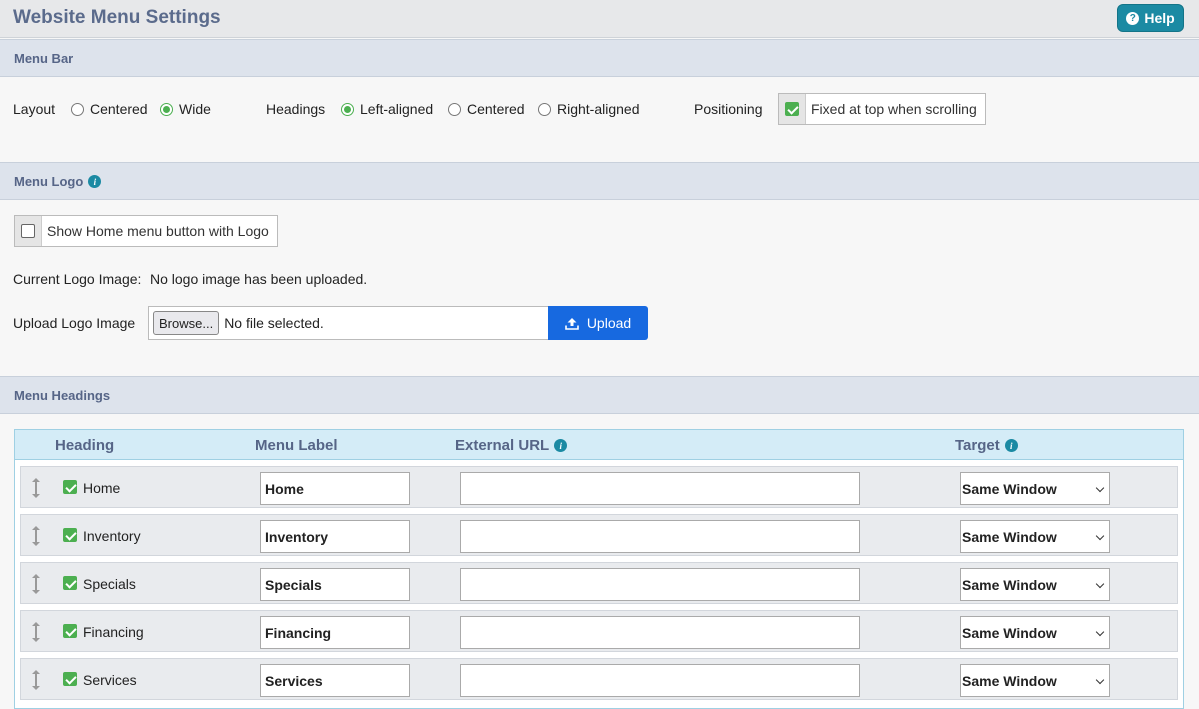 The width and height of the screenshot is (1199, 709). What do you see at coordinates (85, 445) in the screenshot?
I see `column-heading: Heading` at bounding box center [85, 445].